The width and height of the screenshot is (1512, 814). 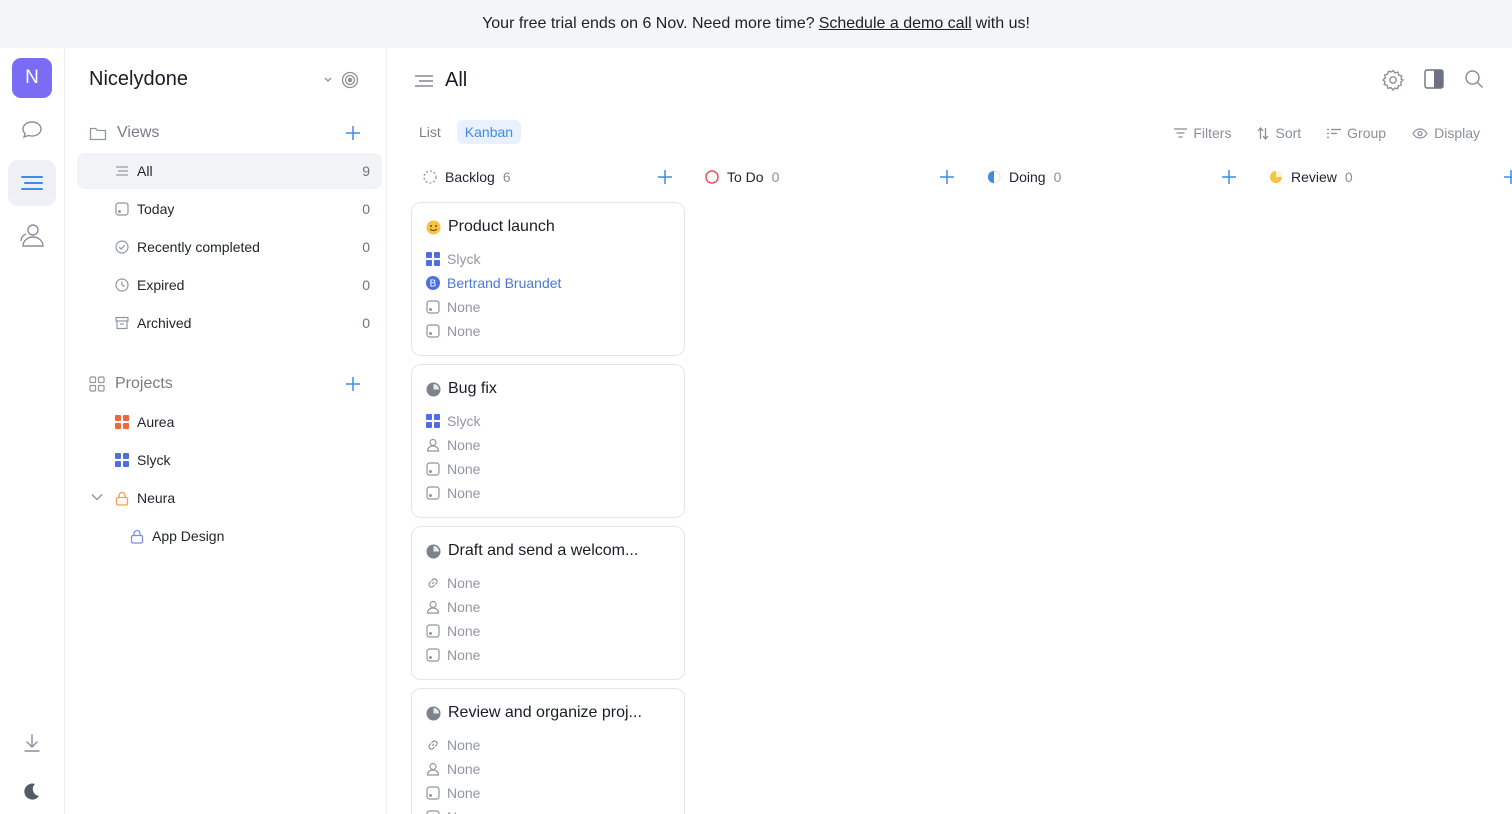 What do you see at coordinates (1507, 177) in the screenshot?
I see `add-card-review-button` at bounding box center [1507, 177].